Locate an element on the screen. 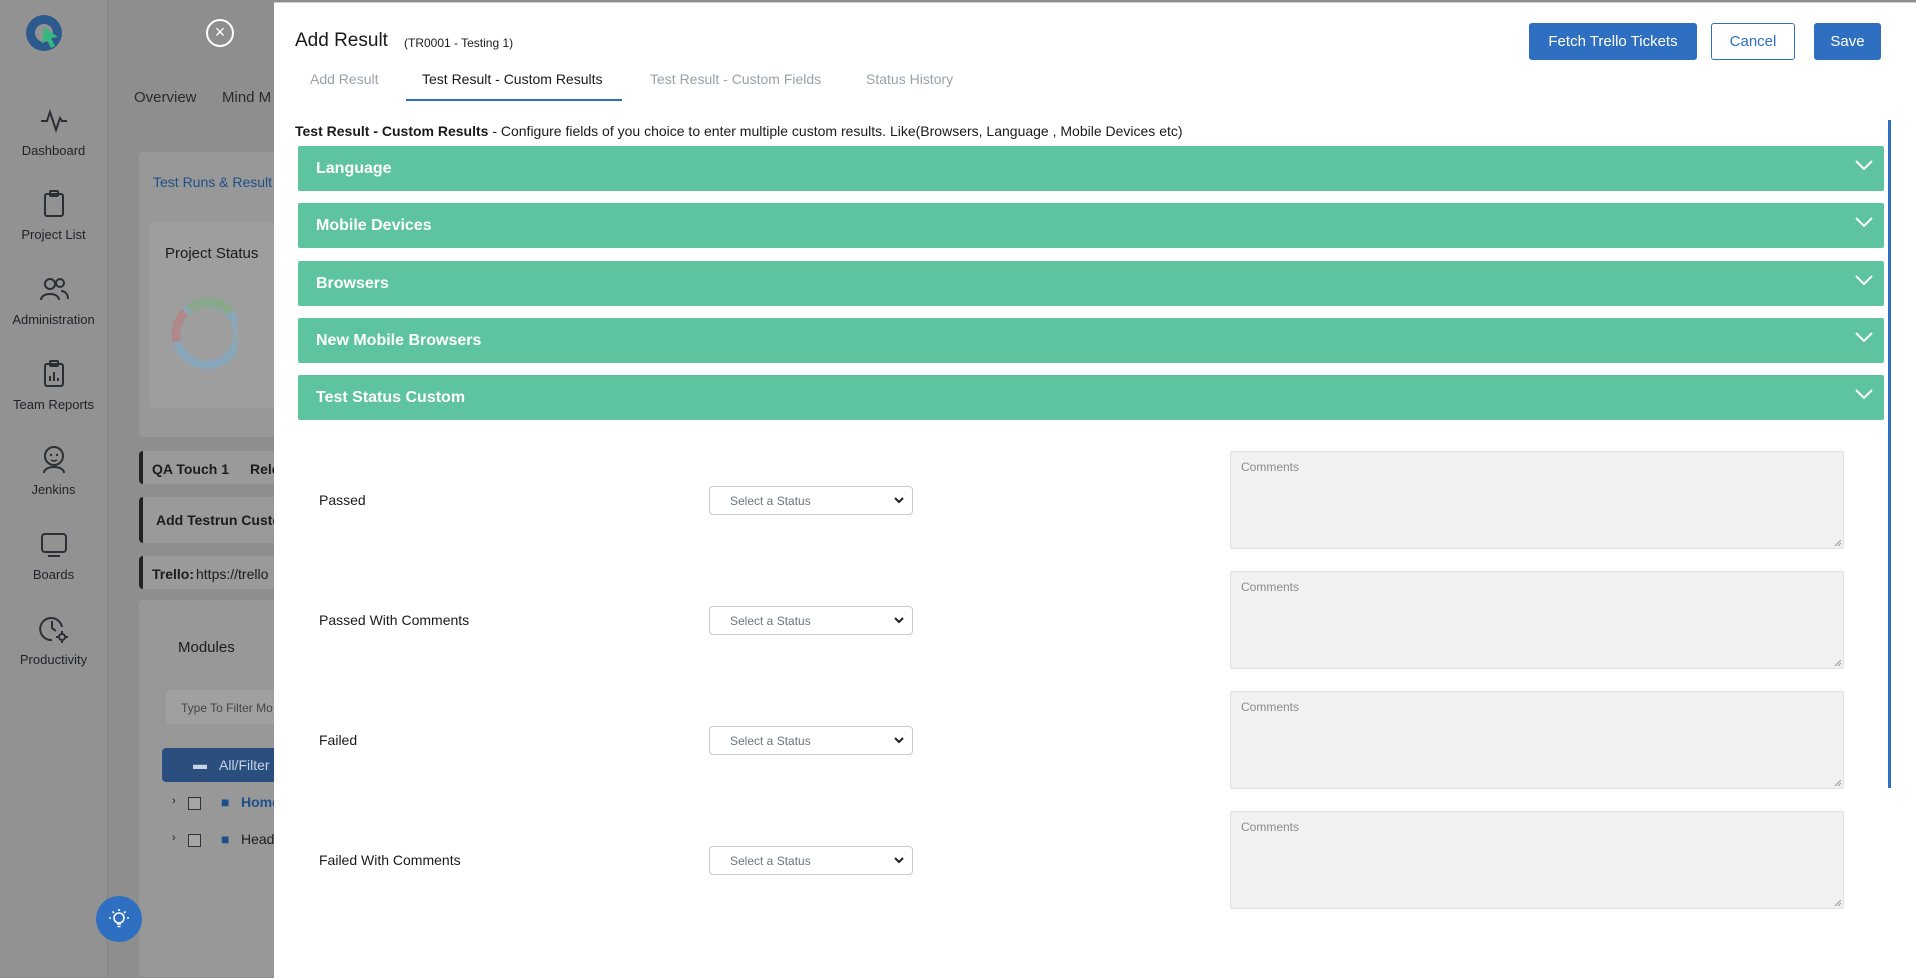  sidebar-item-label: Jenkins is located at coordinates (53, 489).